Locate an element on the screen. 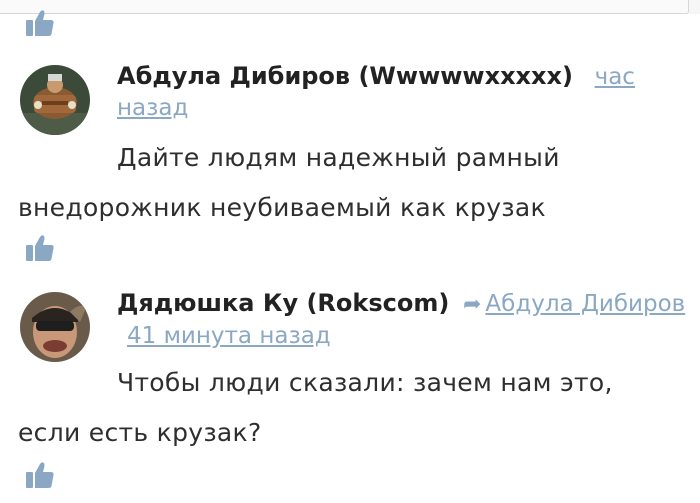 The height and width of the screenshot is (503, 700). comment-author: Абдула Дибиров (Wwwwwxxxxx) is located at coordinates (345, 76).